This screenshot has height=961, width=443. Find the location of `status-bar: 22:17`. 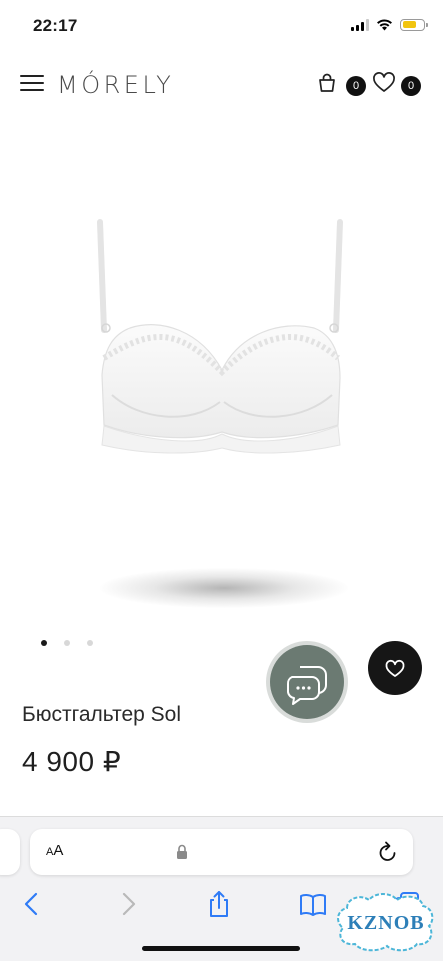

status-bar: 22:17 is located at coordinates (221, 25).